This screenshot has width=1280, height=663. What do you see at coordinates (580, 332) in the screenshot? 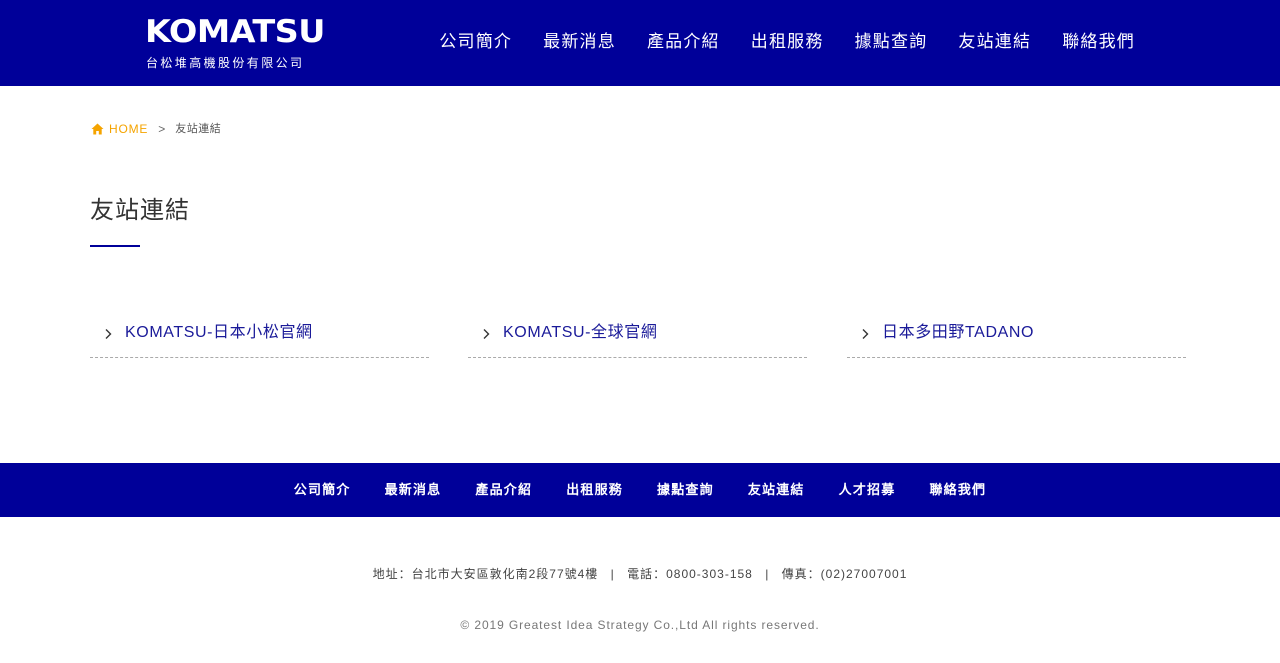
I see `link-label: KOMATSU-全球官網` at bounding box center [580, 332].